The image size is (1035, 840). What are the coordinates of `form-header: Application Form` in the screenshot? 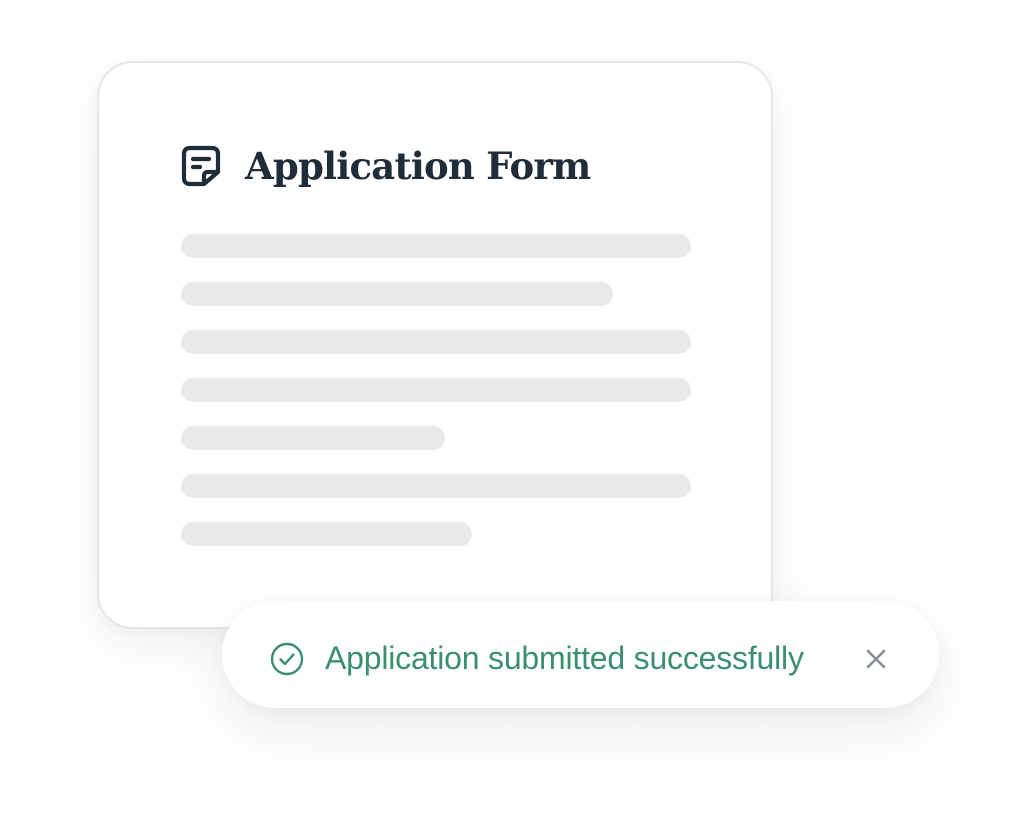 It's located at (386, 166).